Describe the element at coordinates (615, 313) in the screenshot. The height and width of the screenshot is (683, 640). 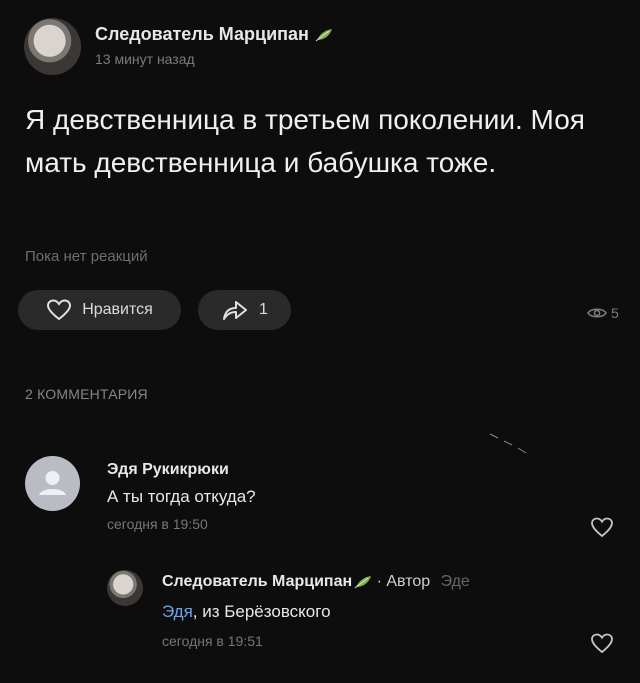
I see `views-count: 5` at that location.